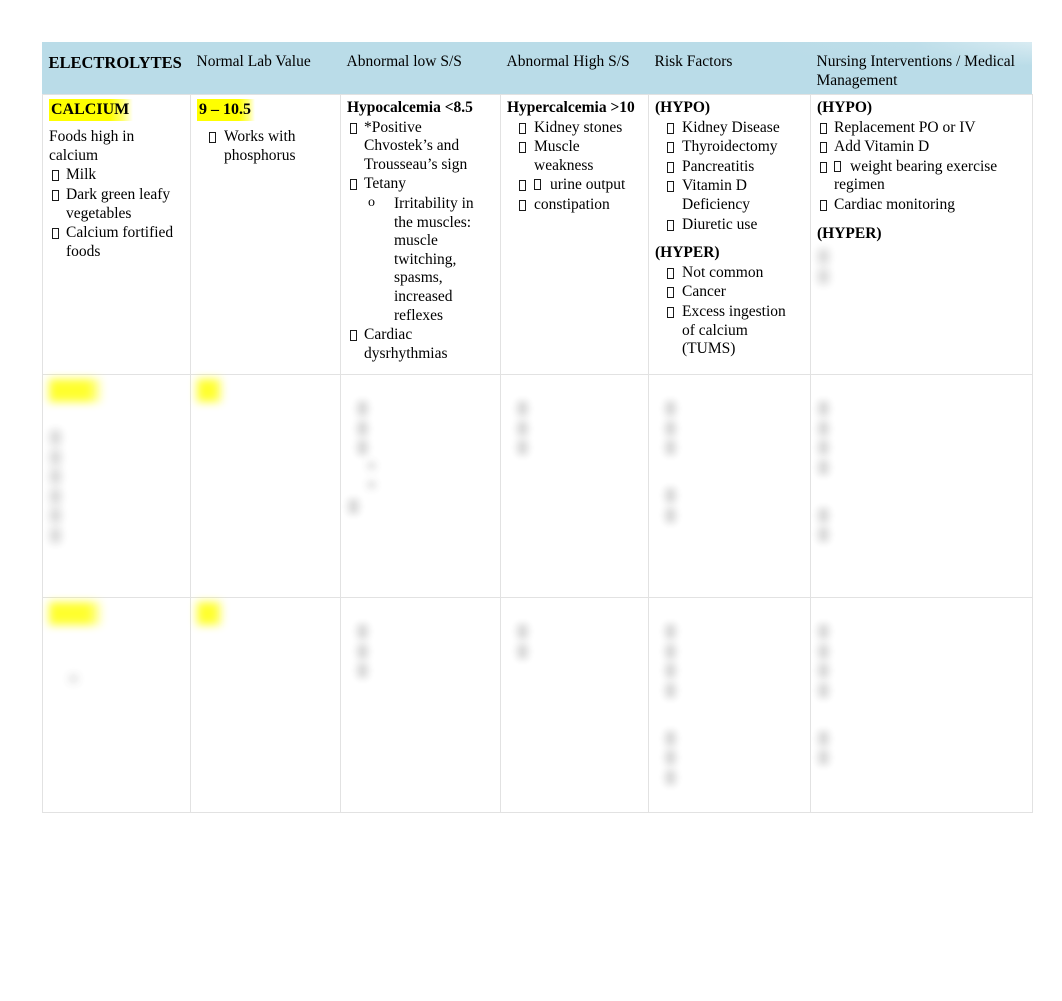  Describe the element at coordinates (693, 61) in the screenshot. I see `header-label-risk-factors: Risk Factors` at that location.